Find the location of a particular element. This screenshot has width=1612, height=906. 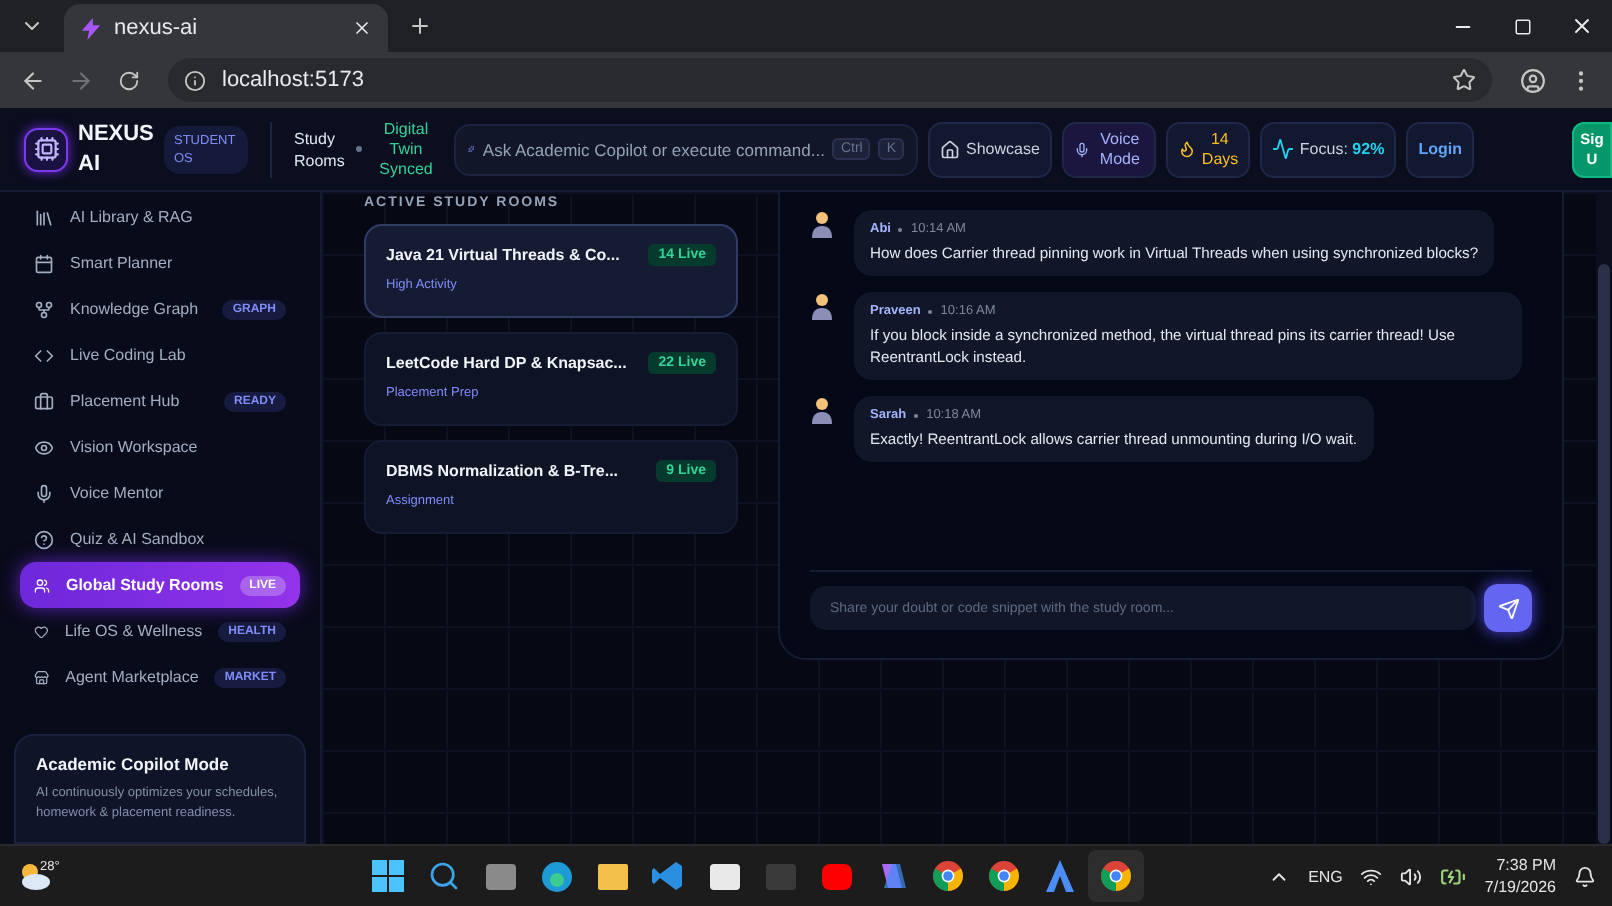

home-icon is located at coordinates (950, 149).